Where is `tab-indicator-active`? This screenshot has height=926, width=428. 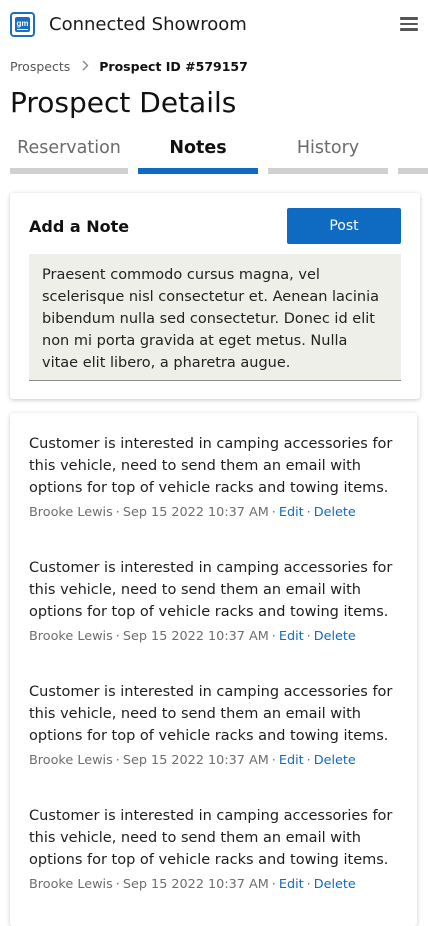
tab-indicator-active is located at coordinates (198, 171).